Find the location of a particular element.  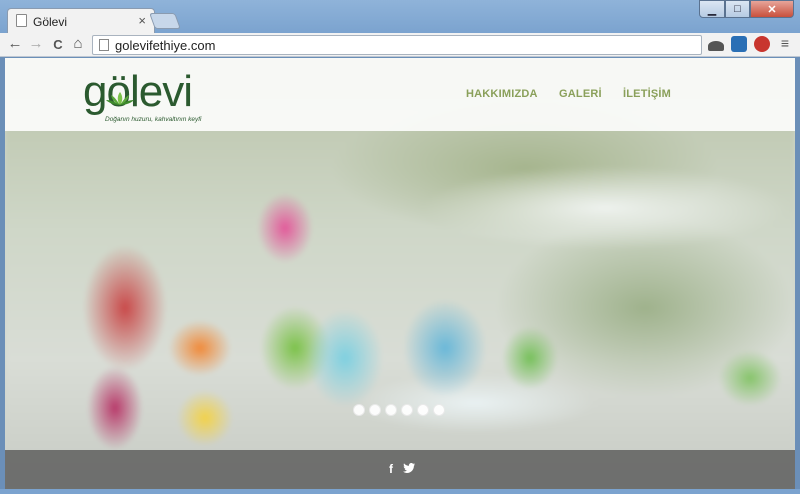

window-bottom-edge is located at coordinates (400, 491).